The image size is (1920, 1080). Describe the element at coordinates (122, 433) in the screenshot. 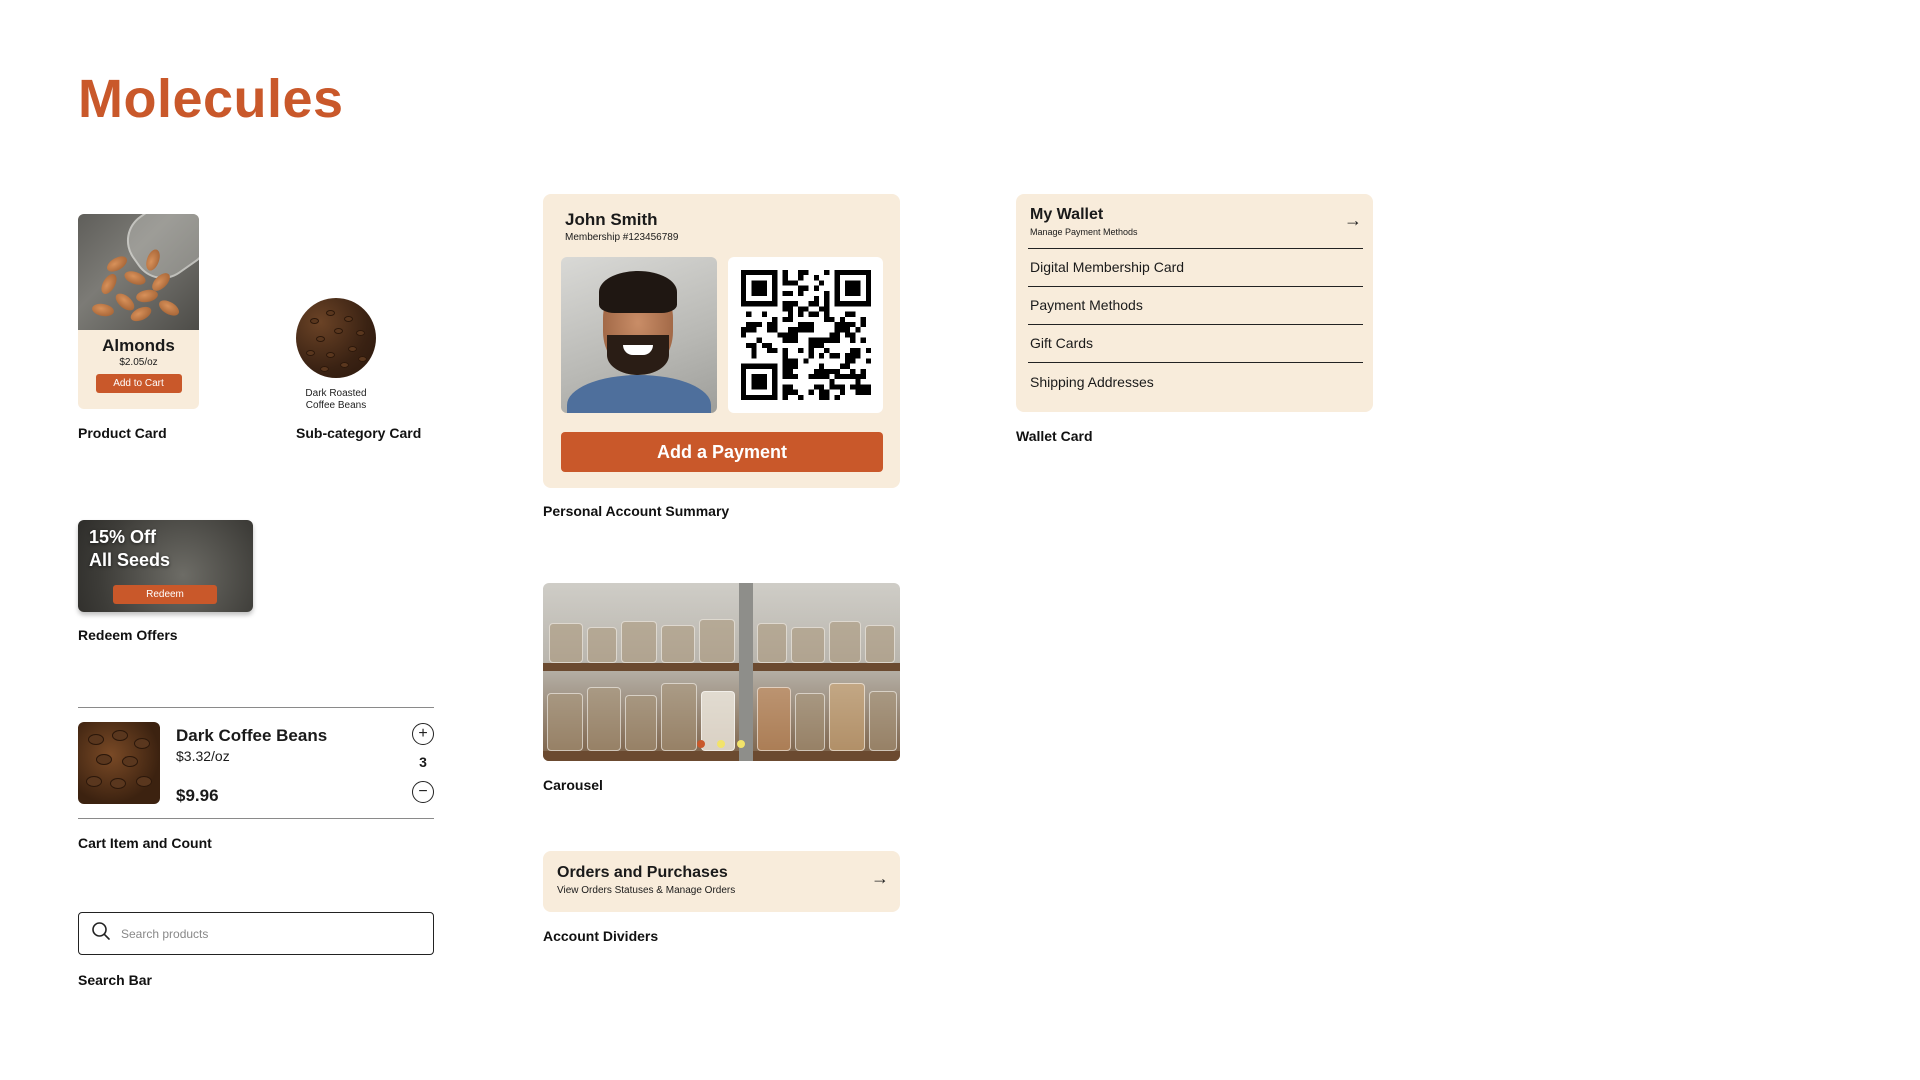

I see `product-card-caption: Product Card` at that location.